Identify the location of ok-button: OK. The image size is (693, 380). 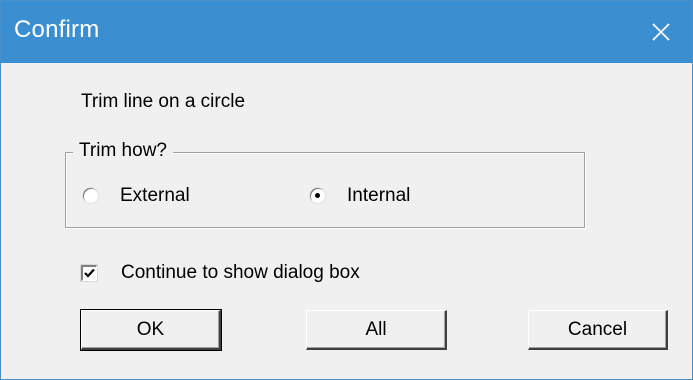
(151, 330).